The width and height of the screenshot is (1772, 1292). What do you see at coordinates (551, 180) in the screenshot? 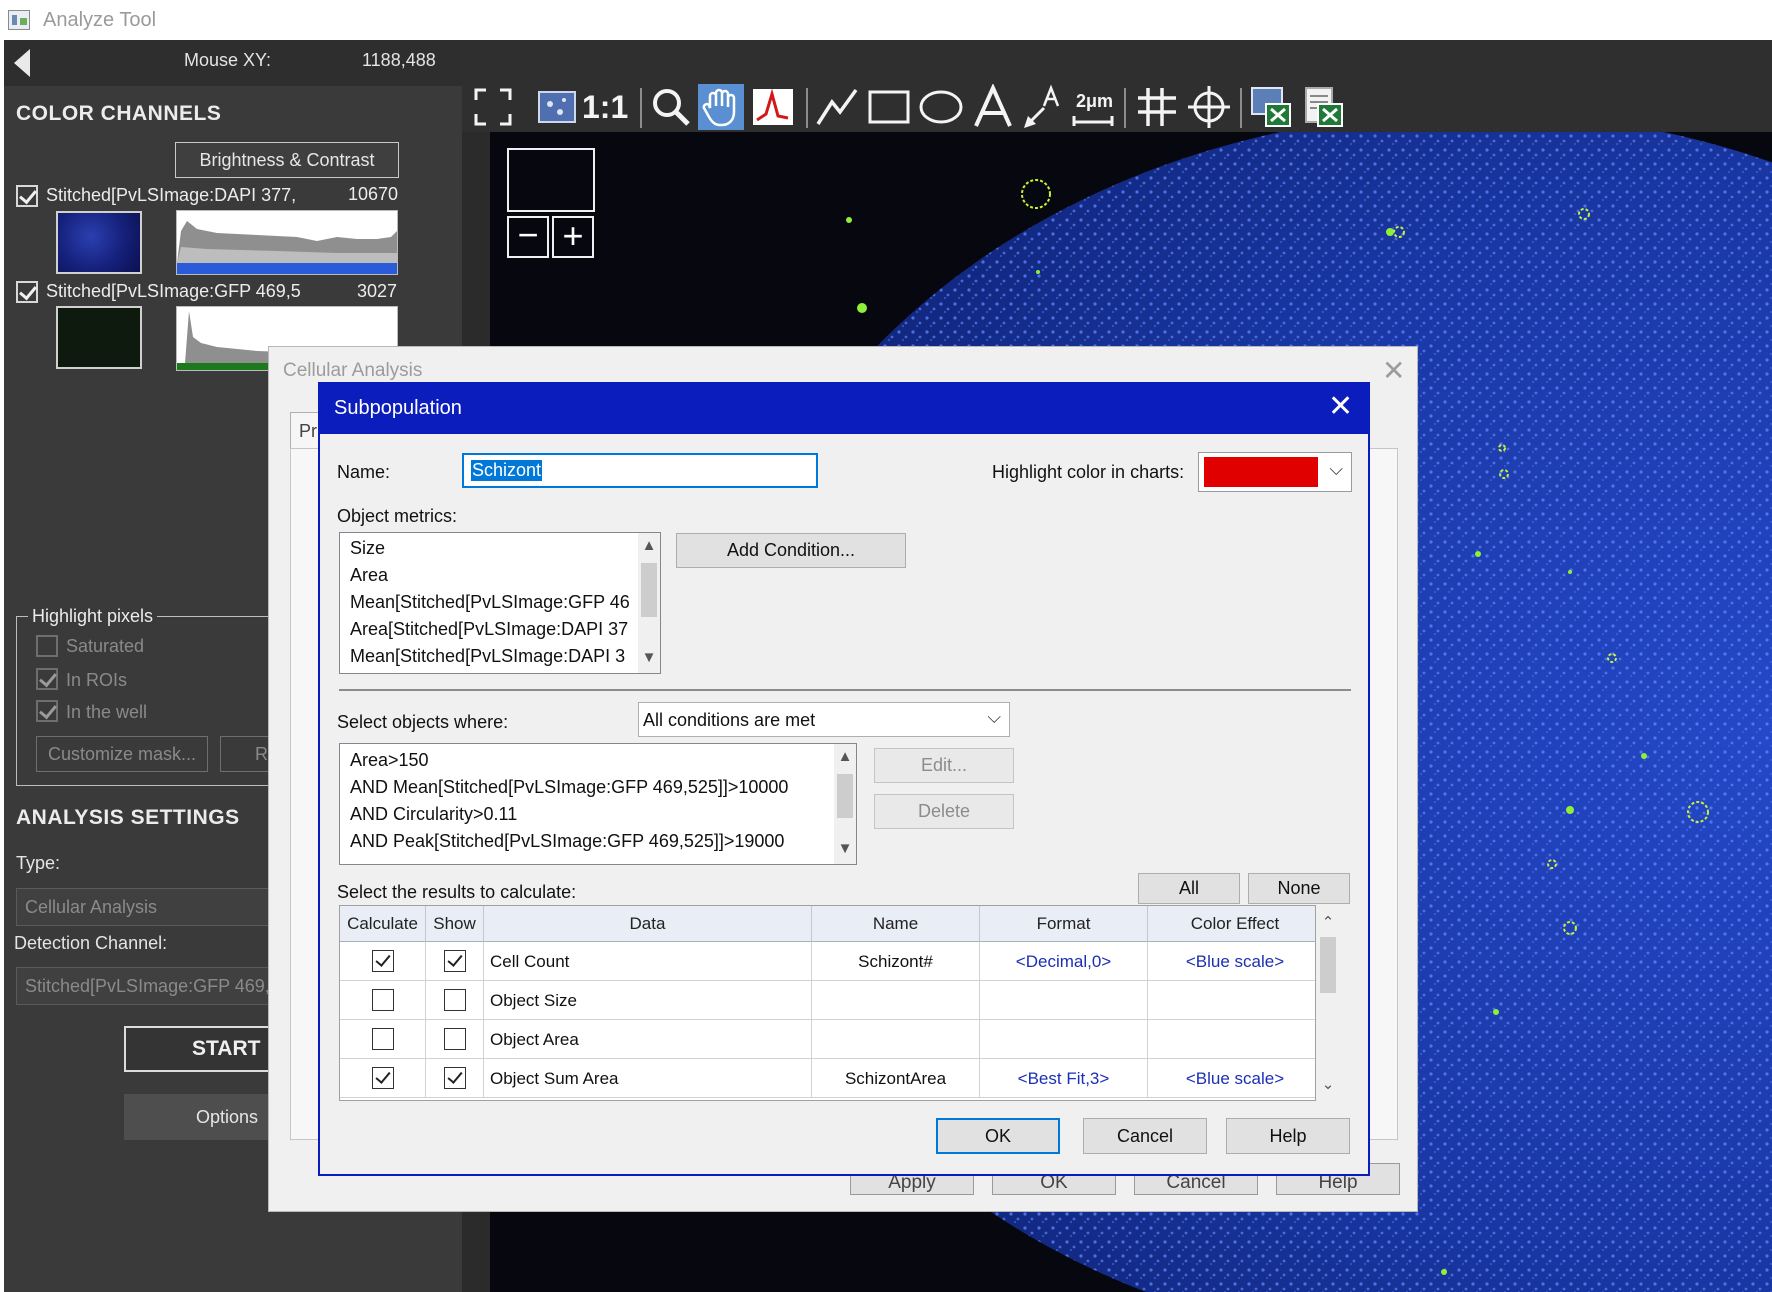
I see `zoom-navigator-box` at bounding box center [551, 180].